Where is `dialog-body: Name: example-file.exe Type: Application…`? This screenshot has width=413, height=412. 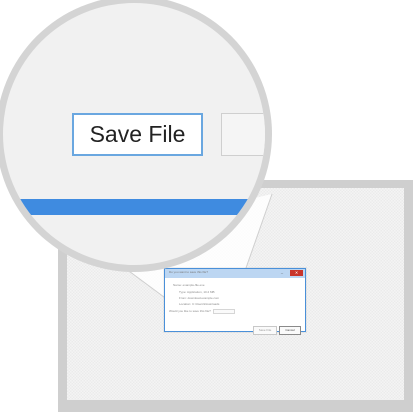
dialog-body: Name: example-file.exe Type: Application… is located at coordinates (235, 306).